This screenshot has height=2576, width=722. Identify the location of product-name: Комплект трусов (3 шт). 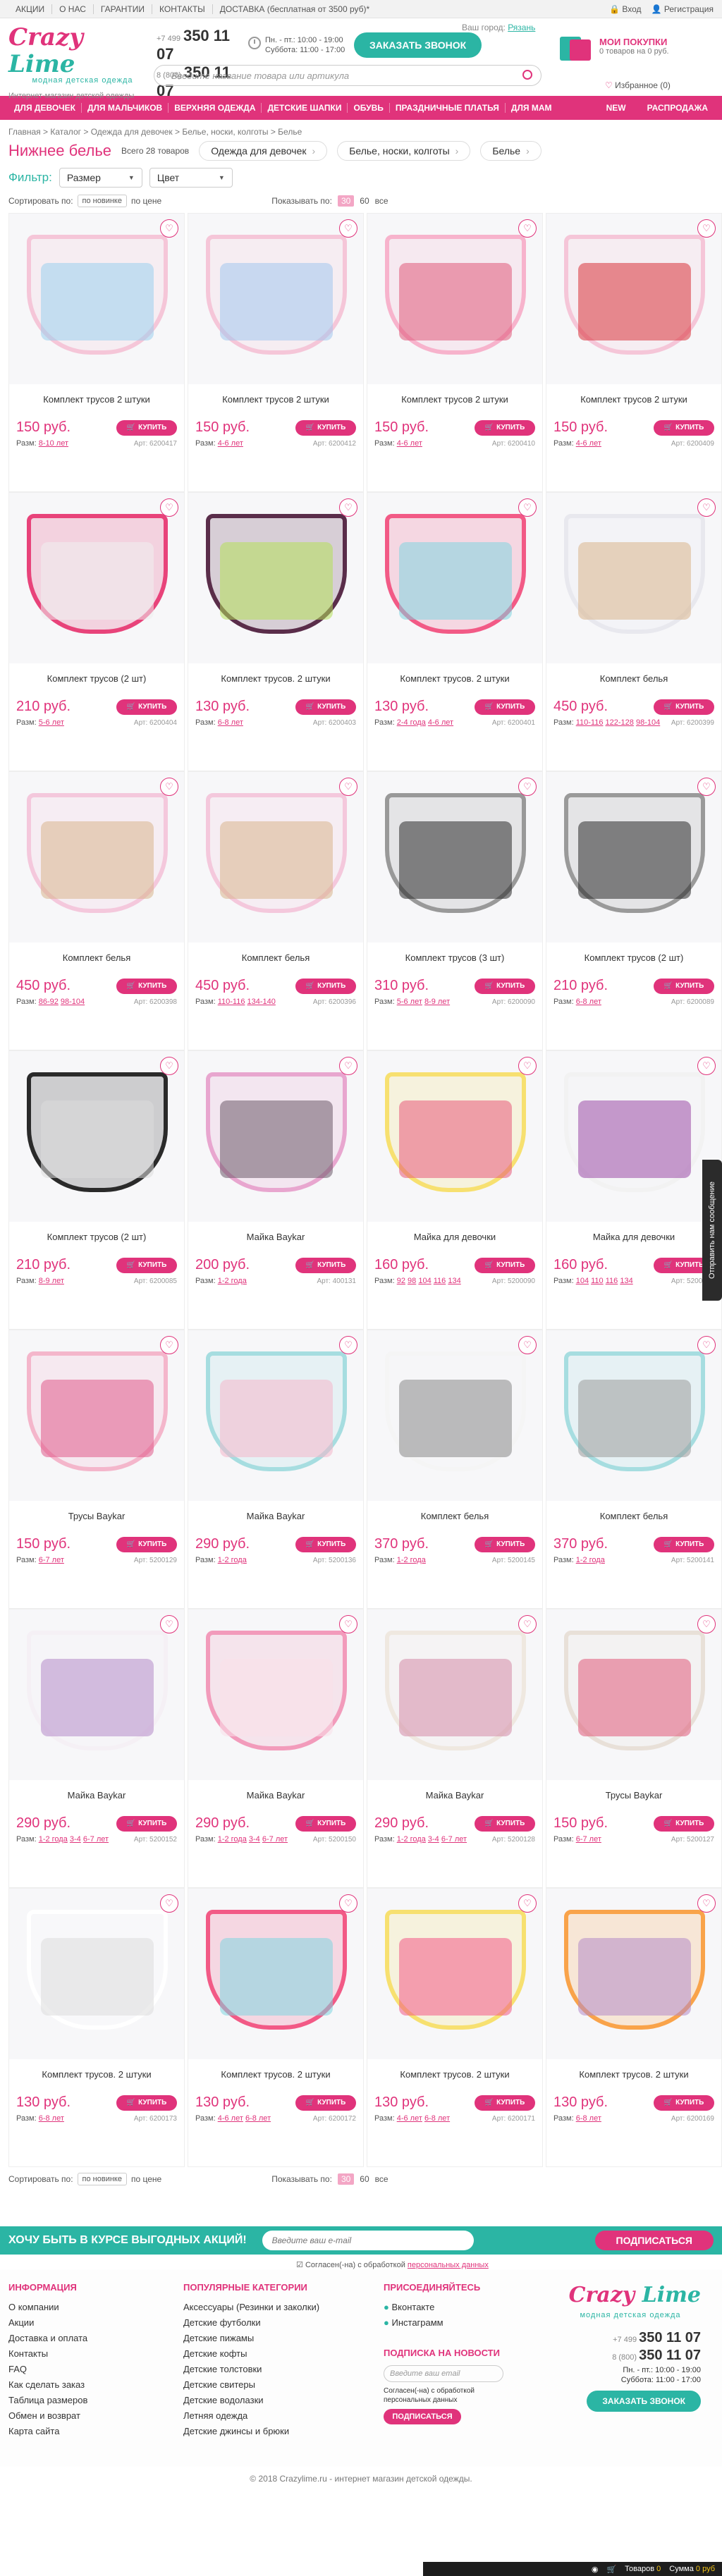
(455, 958).